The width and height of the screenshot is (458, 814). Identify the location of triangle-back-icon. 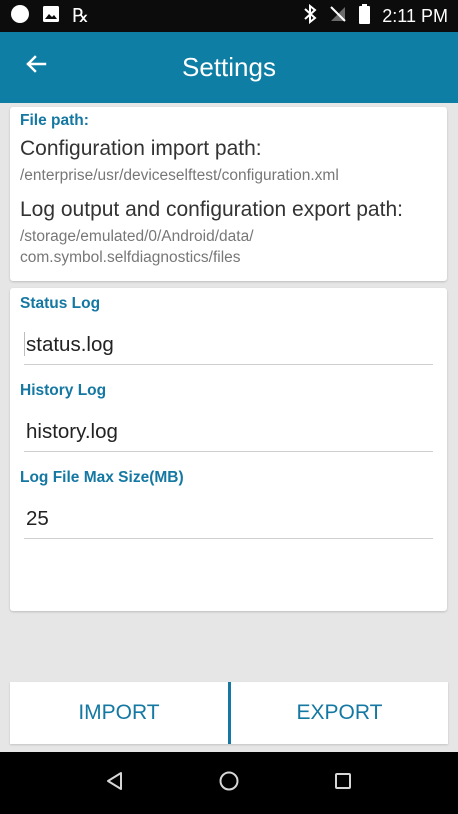
(115, 783).